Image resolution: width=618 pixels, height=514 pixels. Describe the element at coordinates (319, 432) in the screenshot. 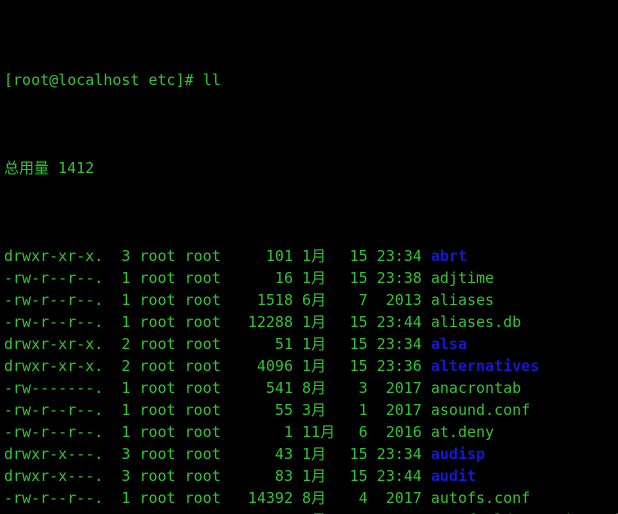

I see `row-month: 11月` at that location.